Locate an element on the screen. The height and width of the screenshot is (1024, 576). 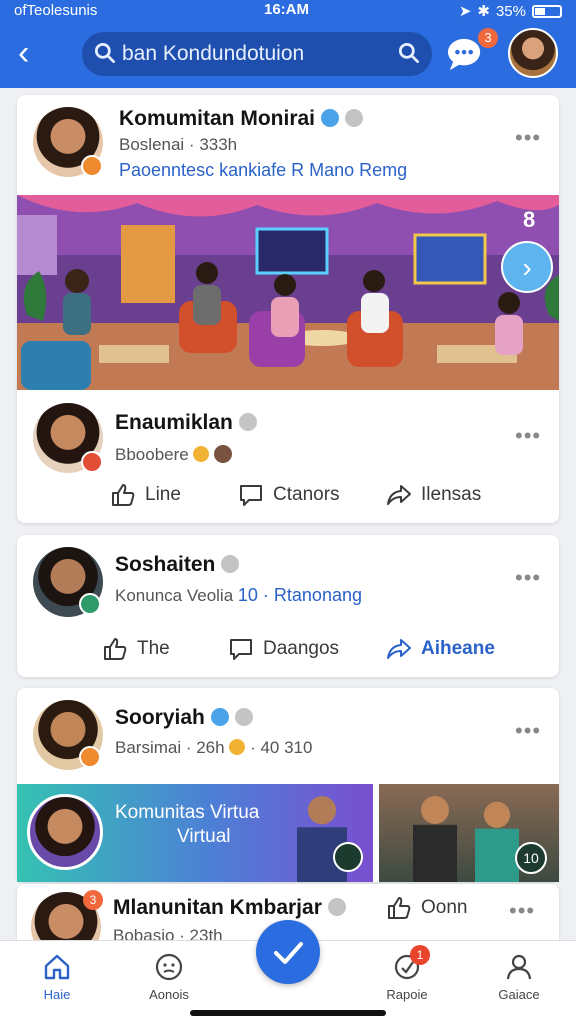
verified-icon is located at coordinates (219, 717).